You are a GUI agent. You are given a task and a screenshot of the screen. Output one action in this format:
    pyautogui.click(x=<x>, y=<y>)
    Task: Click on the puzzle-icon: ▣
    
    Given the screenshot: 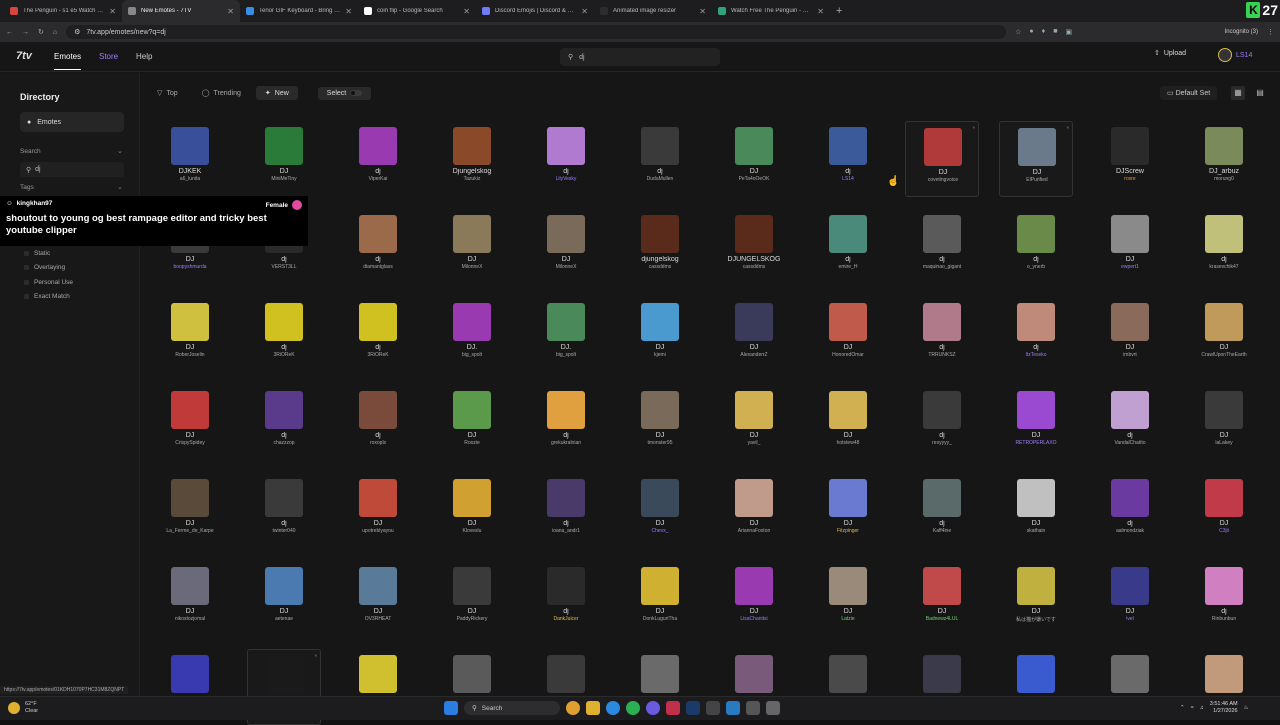 What is the action you would take?
    pyautogui.click(x=1068, y=32)
    